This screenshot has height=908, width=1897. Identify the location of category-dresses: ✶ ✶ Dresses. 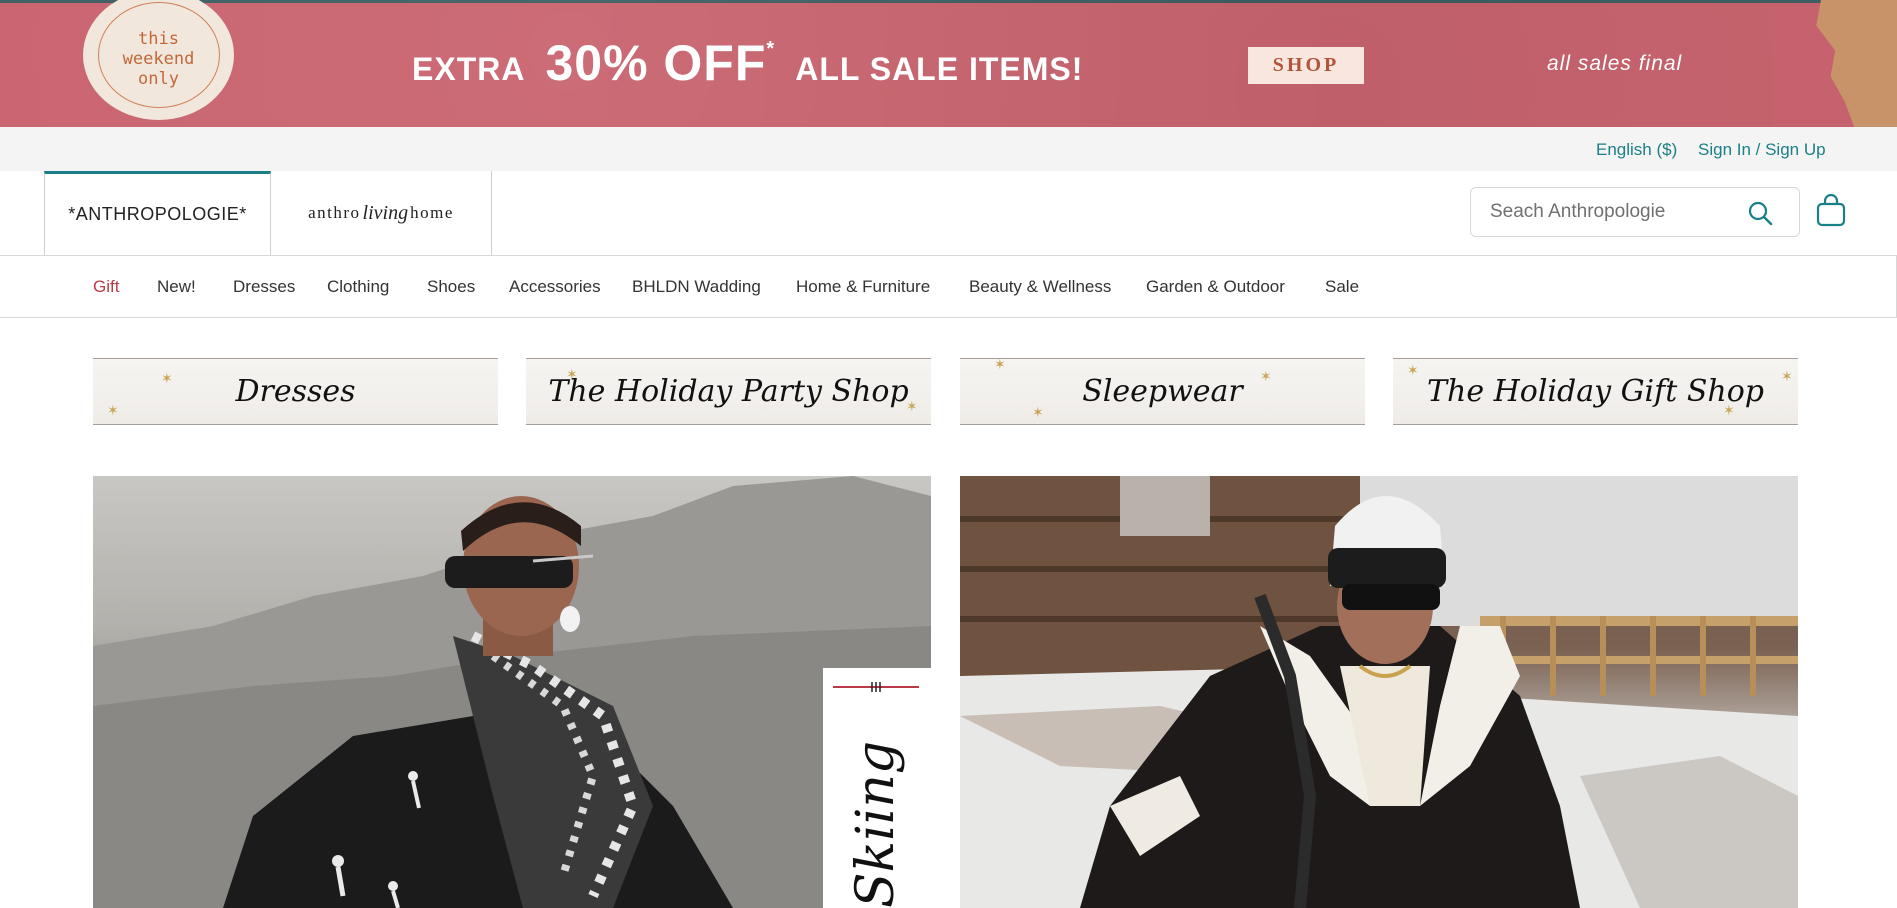
(295, 391).